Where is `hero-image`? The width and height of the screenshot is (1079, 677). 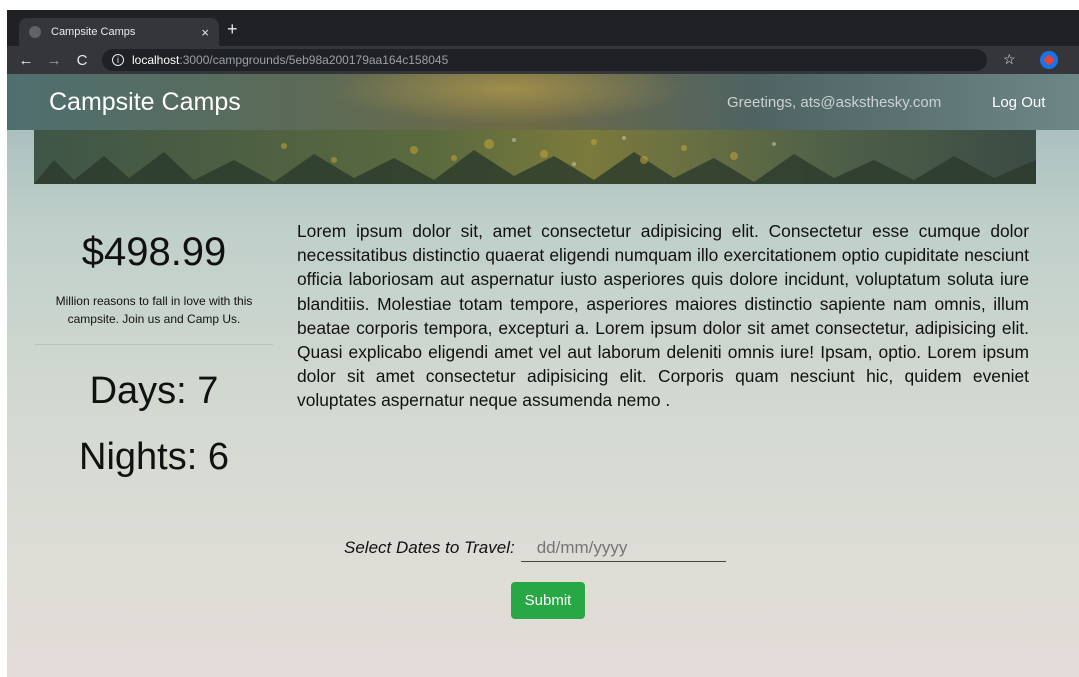
hero-image is located at coordinates (535, 157).